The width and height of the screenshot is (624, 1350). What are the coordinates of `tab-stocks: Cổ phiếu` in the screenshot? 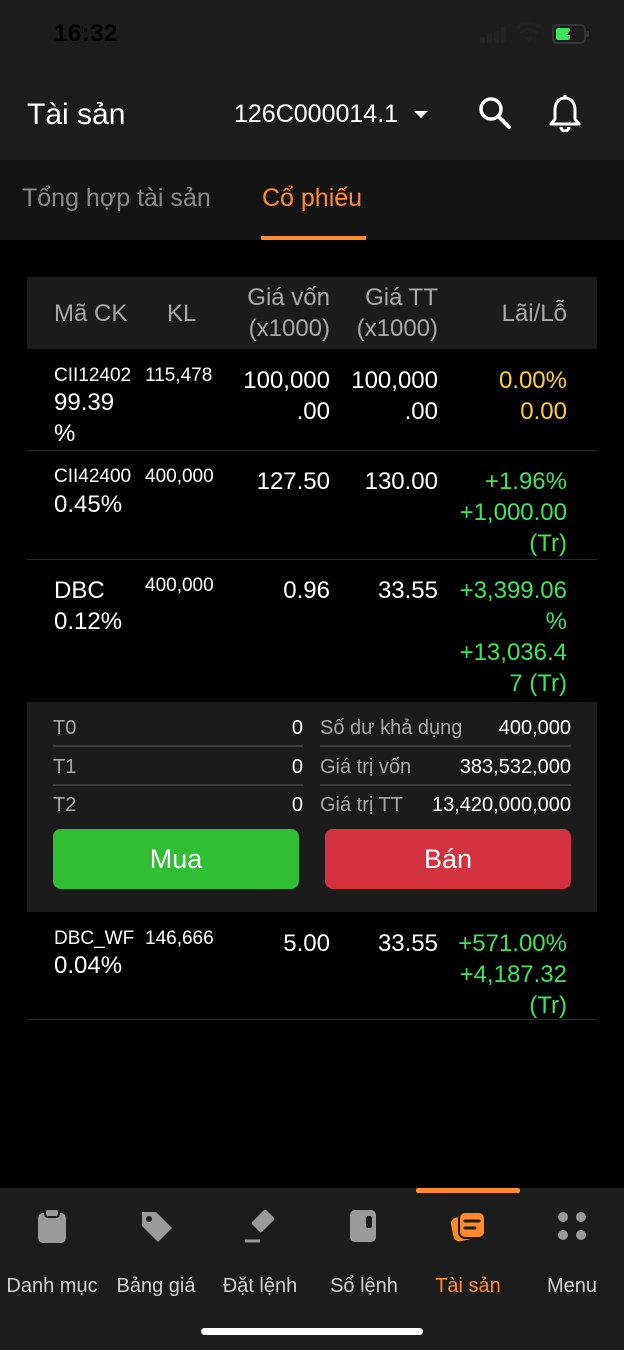 It's located at (312, 198).